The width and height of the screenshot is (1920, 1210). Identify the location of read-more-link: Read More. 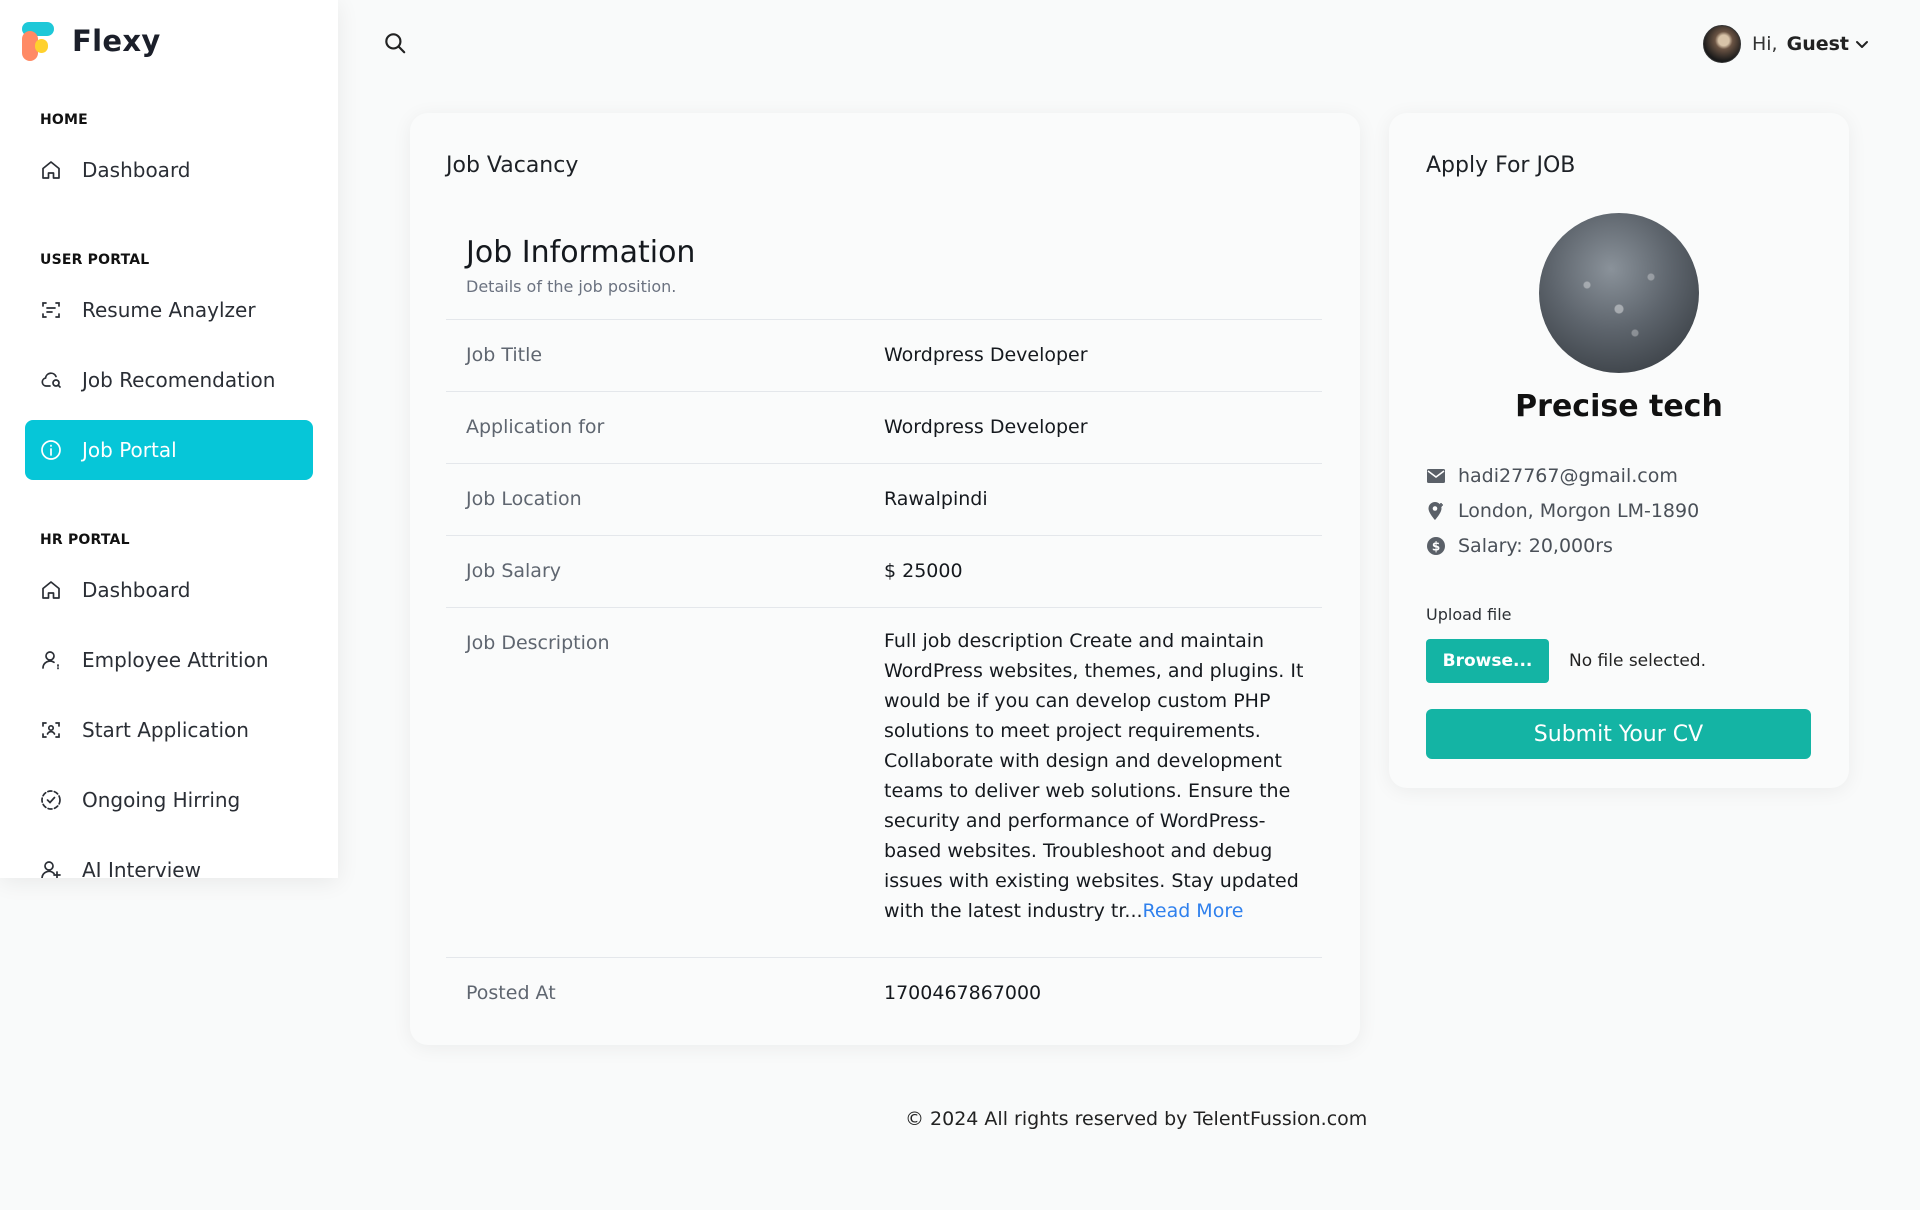
(1193, 911).